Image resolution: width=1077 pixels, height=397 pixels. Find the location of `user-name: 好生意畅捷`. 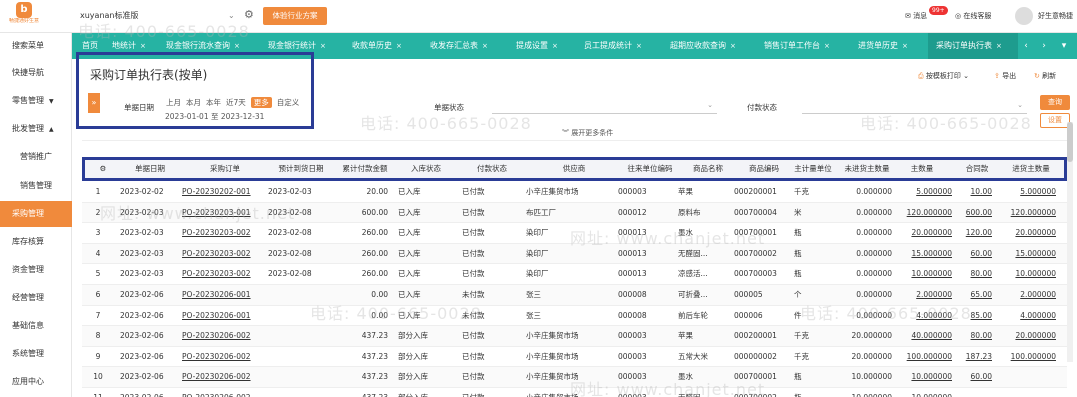

user-name: 好生意畅捷 is located at coordinates (1057, 16).